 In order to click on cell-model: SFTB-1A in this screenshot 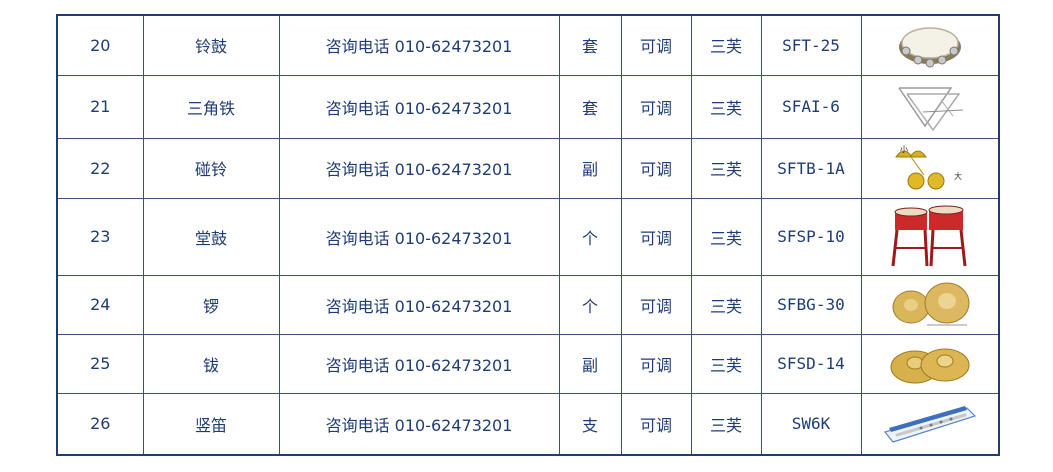, I will do `click(811, 168)`.